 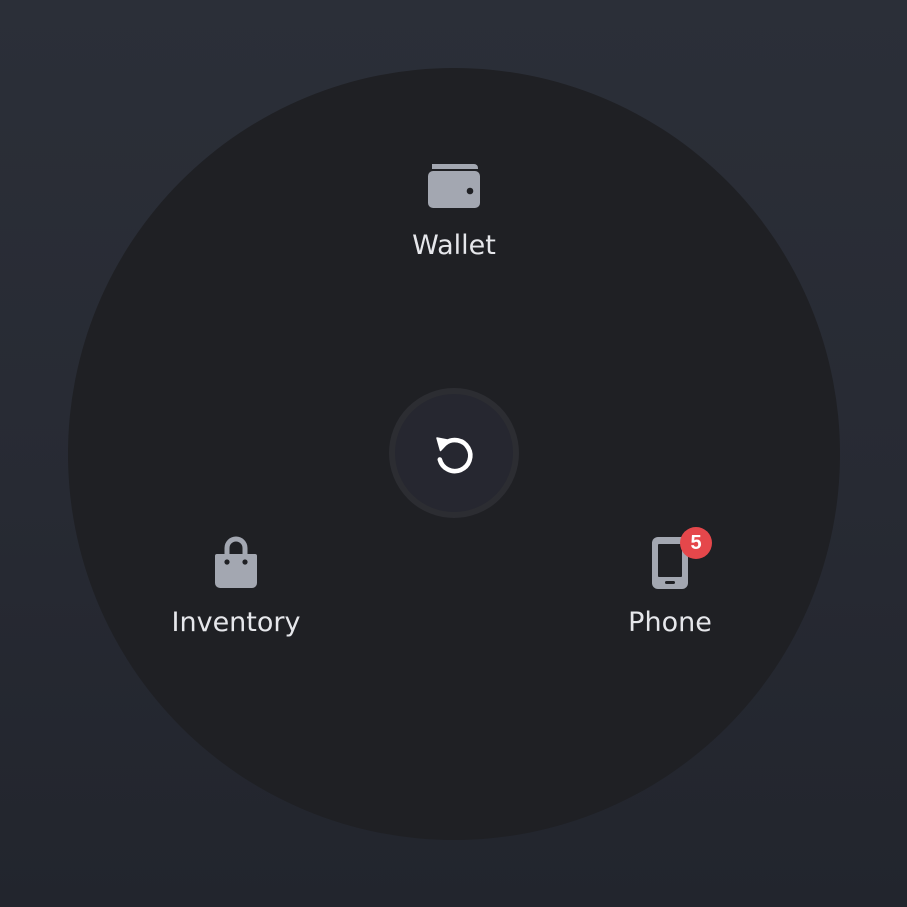 I want to click on menu-item-phone: 5 Phone, so click(x=670, y=583).